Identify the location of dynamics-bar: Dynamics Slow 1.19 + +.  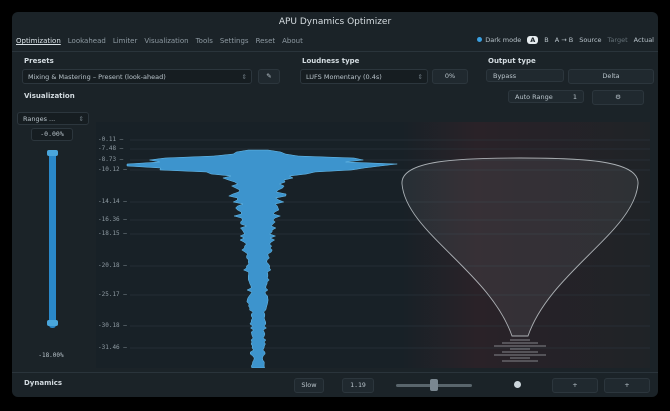
(335, 384).